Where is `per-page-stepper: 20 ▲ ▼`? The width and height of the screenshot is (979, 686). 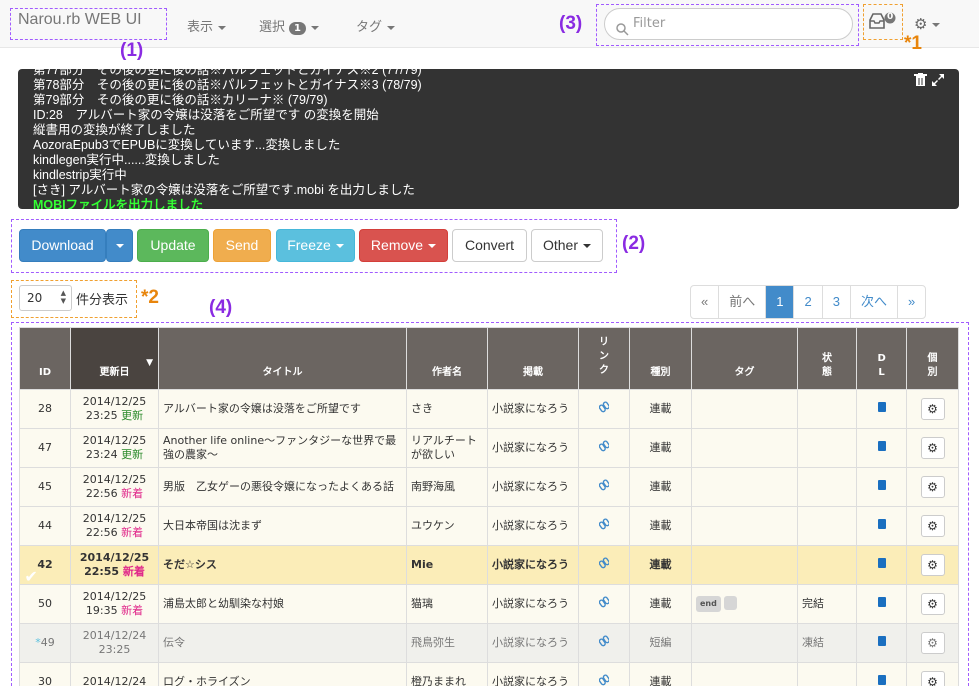
per-page-stepper: 20 ▲ ▼ is located at coordinates (45, 298).